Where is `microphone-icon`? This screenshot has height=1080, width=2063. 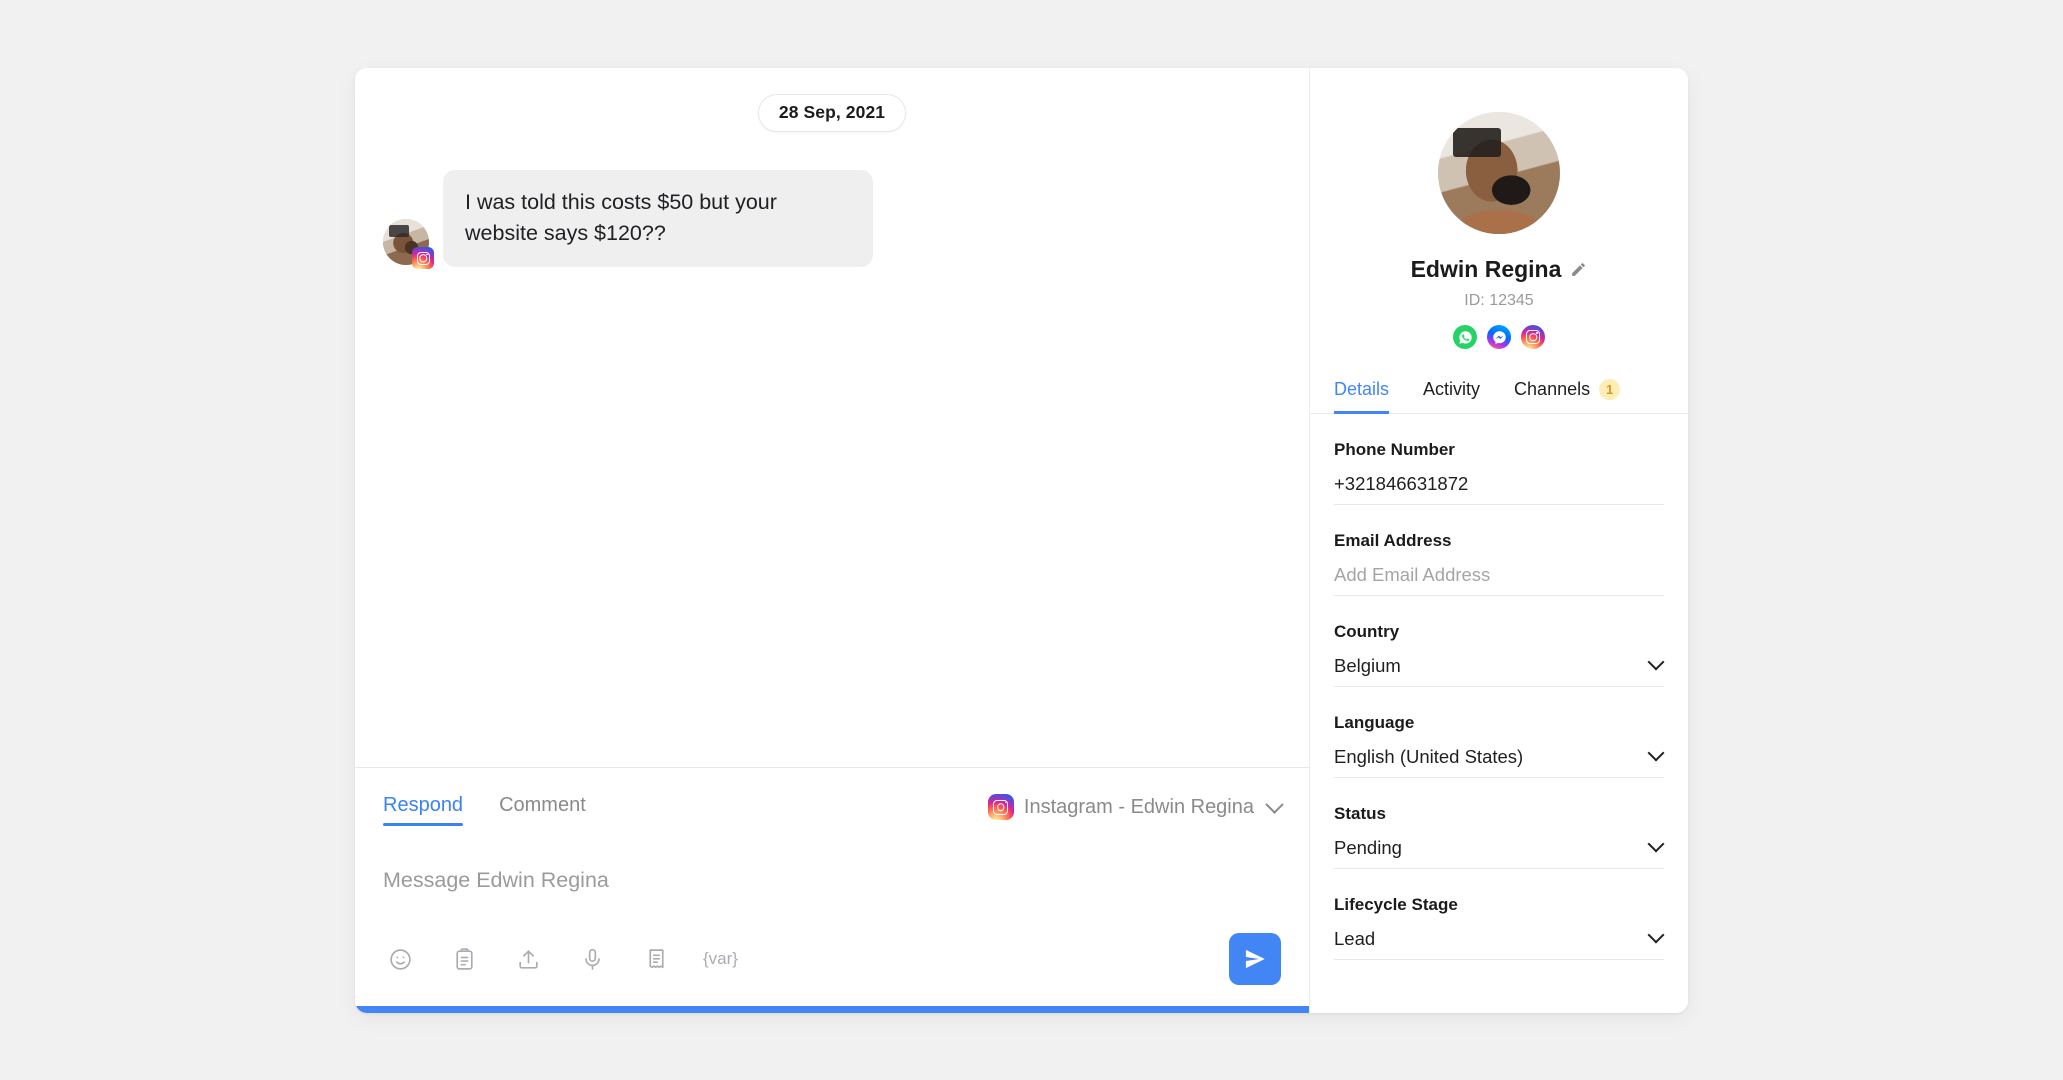 microphone-icon is located at coordinates (592, 959).